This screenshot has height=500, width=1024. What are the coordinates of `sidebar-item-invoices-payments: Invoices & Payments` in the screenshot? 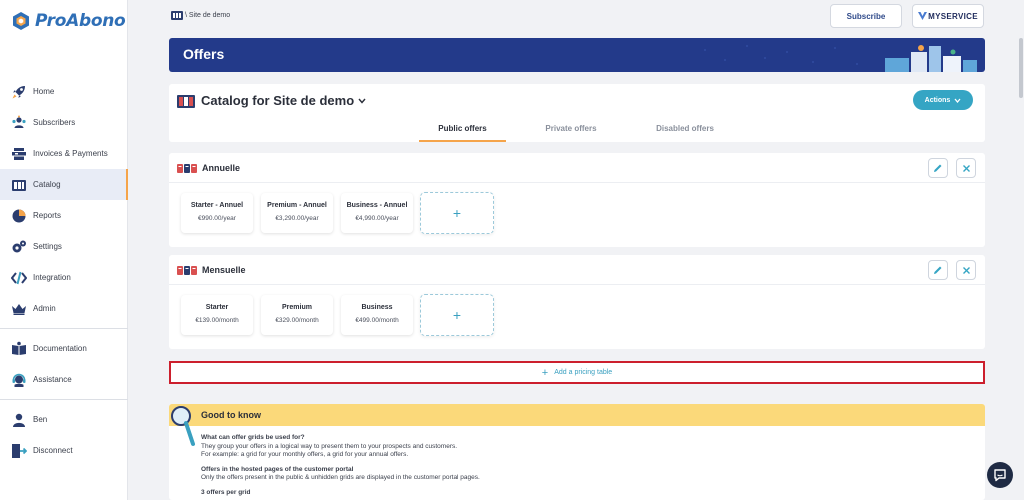 It's located at (64, 153).